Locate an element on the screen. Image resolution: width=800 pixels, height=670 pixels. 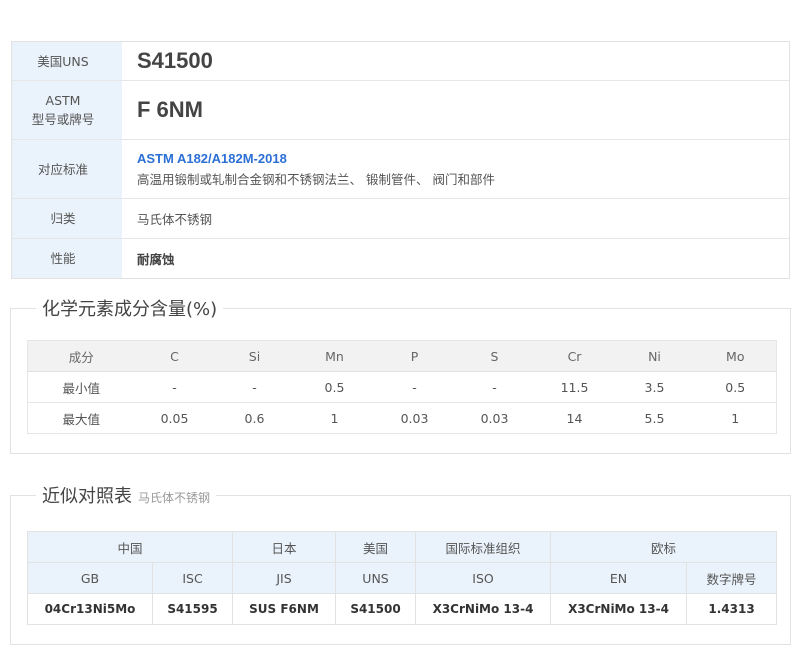
header-cell: Mn is located at coordinates (334, 356).